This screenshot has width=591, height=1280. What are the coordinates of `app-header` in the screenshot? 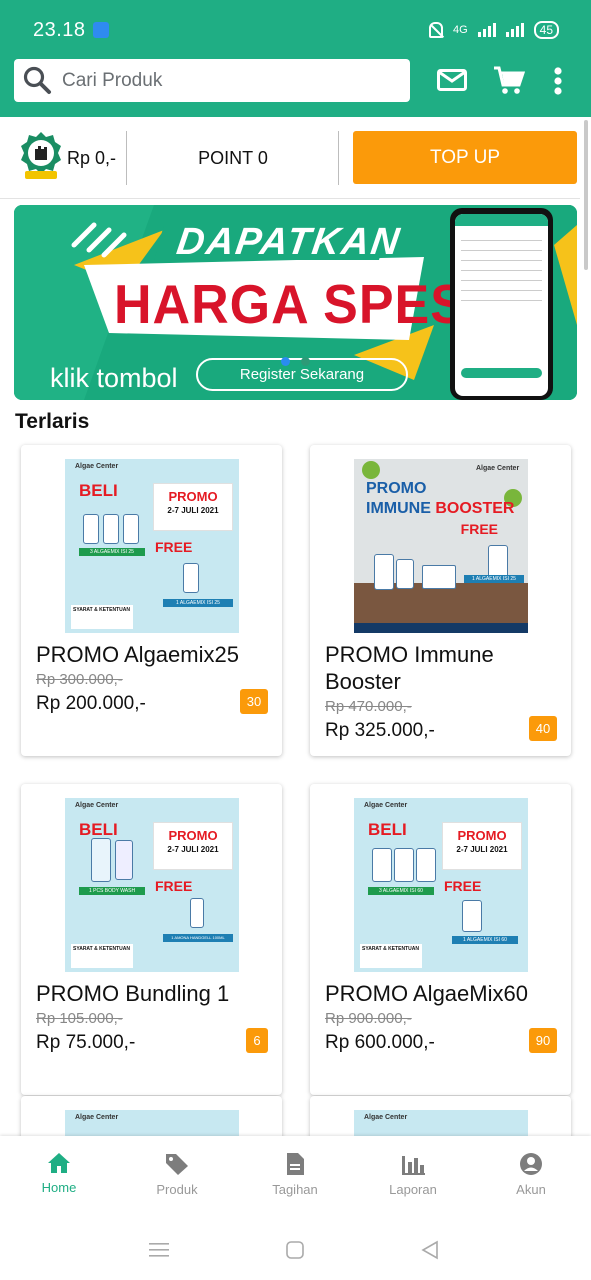 It's located at (295, 81).